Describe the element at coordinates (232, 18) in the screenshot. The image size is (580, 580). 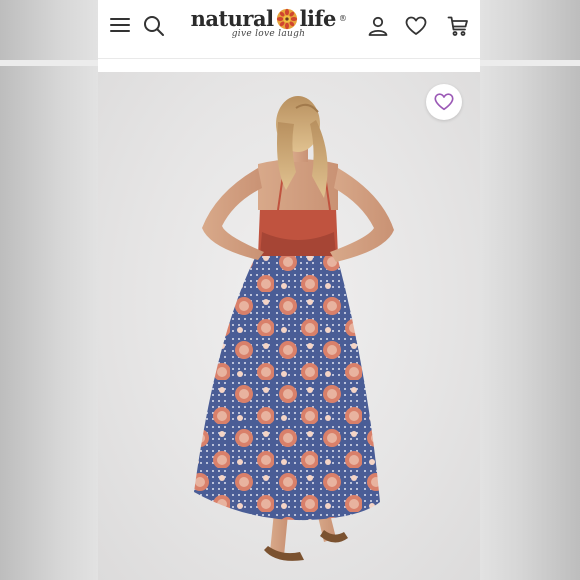
I see `brand-name-left: natural` at that location.